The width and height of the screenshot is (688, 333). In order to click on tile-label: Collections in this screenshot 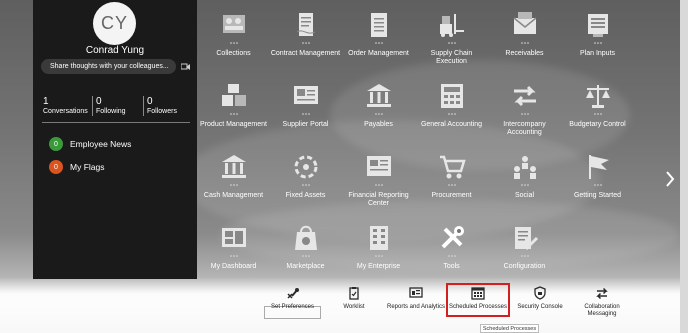, I will do `click(233, 53)`.